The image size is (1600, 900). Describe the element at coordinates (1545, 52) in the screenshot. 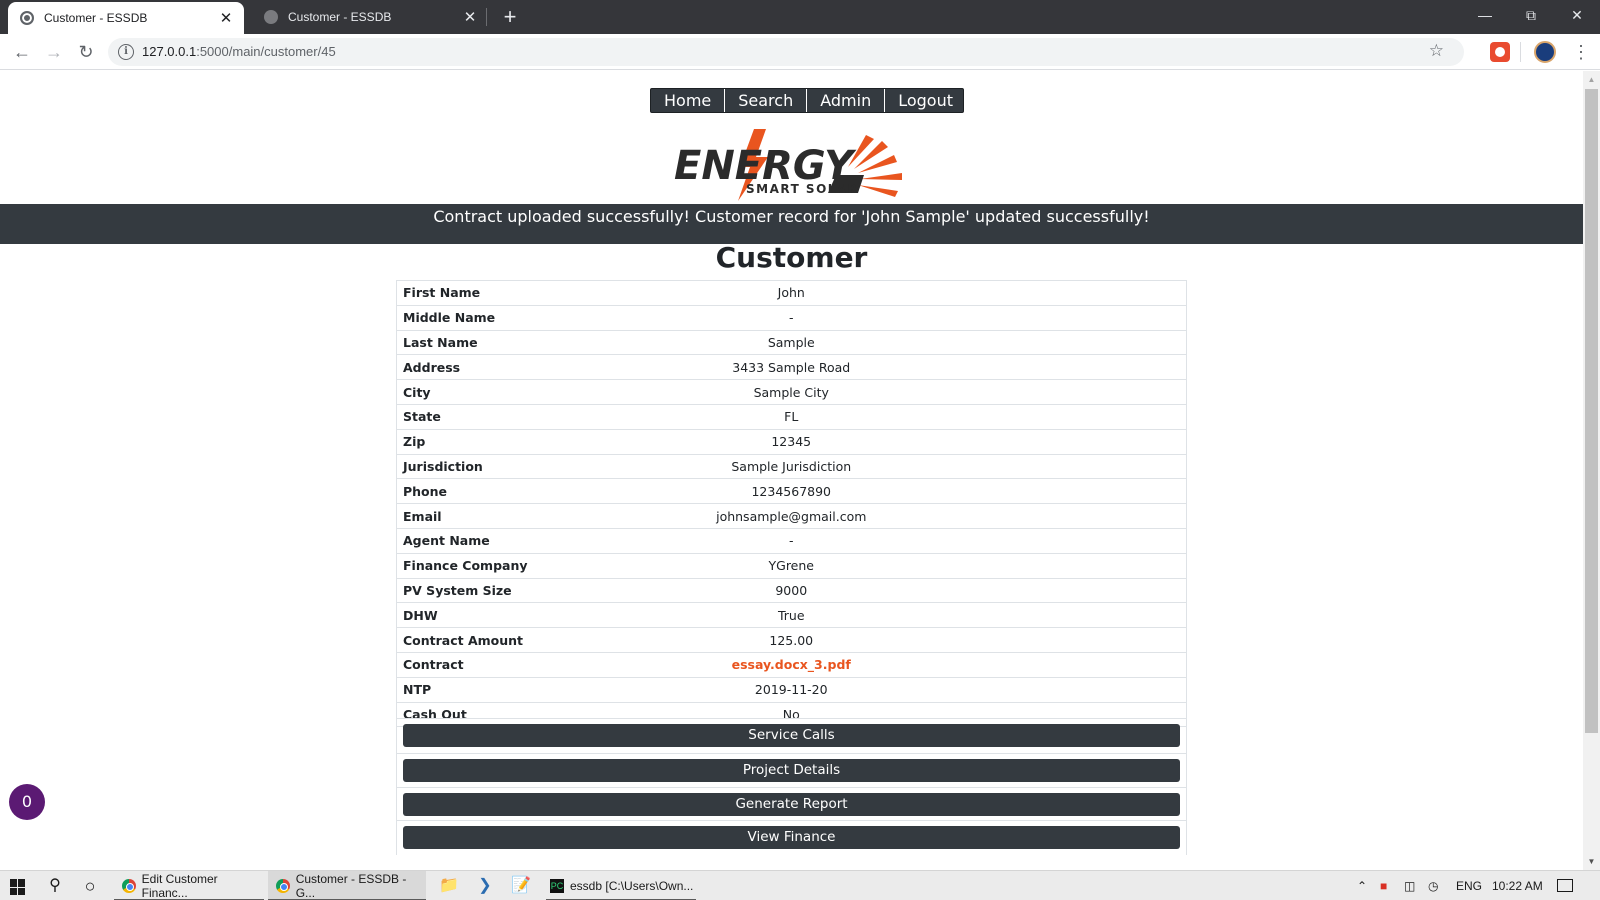

I see `profile-avatar` at that location.